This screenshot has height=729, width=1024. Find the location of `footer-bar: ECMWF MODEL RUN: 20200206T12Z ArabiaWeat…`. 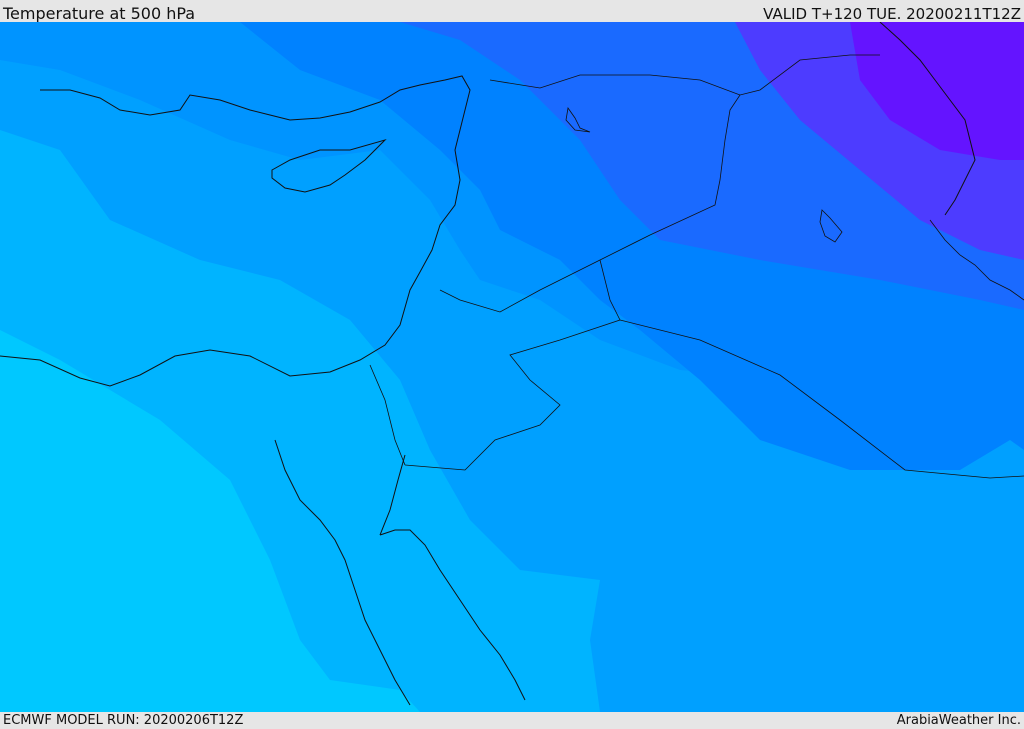

footer-bar: ECMWF MODEL RUN: 20200206T12Z ArabiaWeat… is located at coordinates (512, 720).